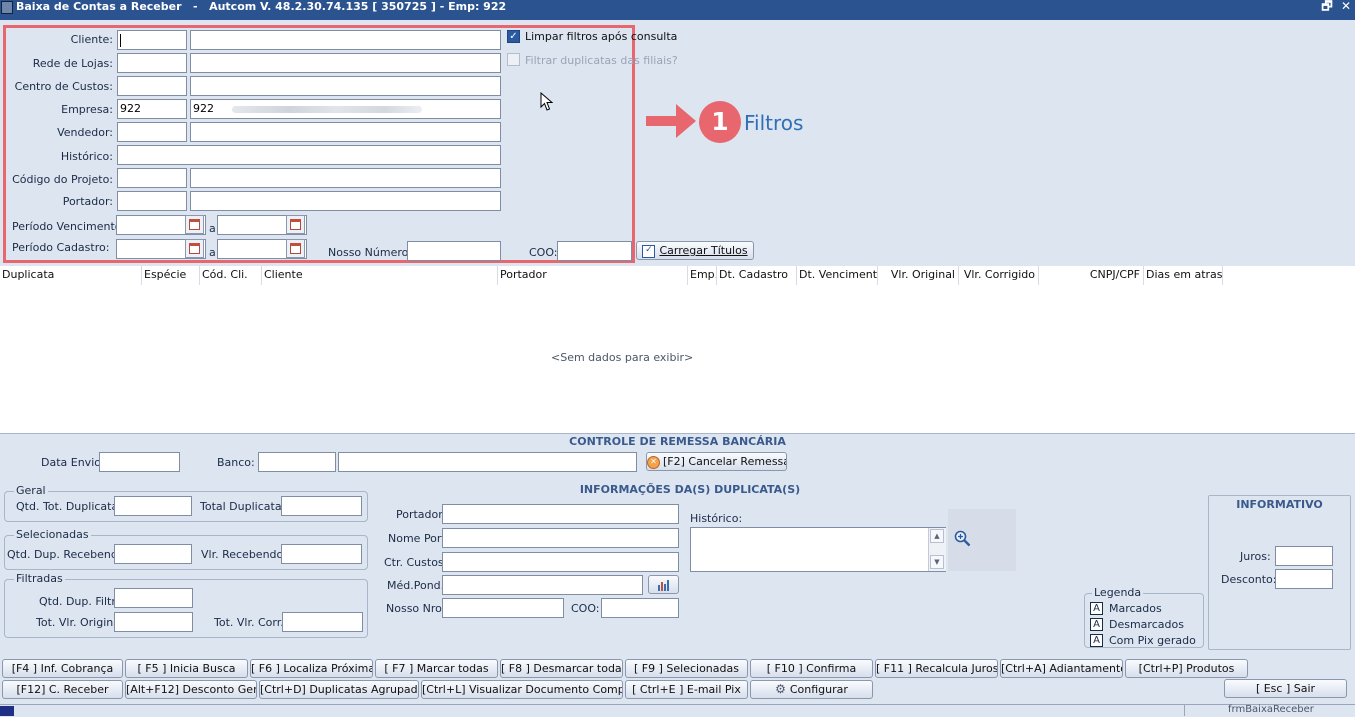 This screenshot has width=1355, height=717. Describe the element at coordinates (345, 132) in the screenshot. I see `vendedor-name-input` at that location.